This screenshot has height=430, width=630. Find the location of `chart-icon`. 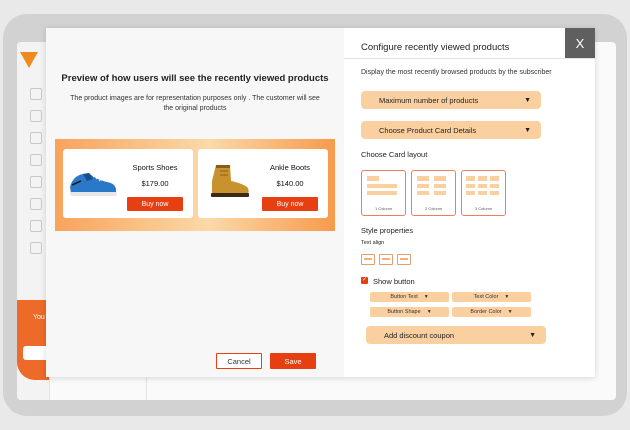

chart-icon is located at coordinates (36, 94).